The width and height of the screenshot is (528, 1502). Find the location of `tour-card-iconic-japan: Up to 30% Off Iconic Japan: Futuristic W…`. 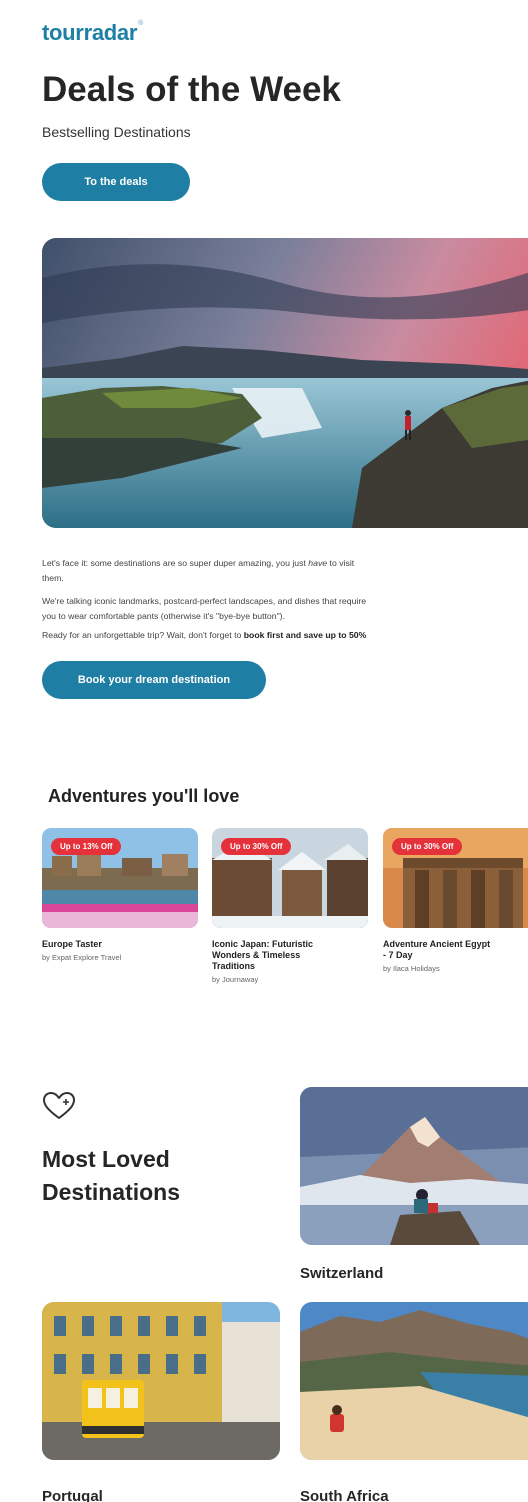

tour-card-iconic-japan: Up to 30% Off Iconic Japan: Futuristic W… is located at coordinates (290, 906).